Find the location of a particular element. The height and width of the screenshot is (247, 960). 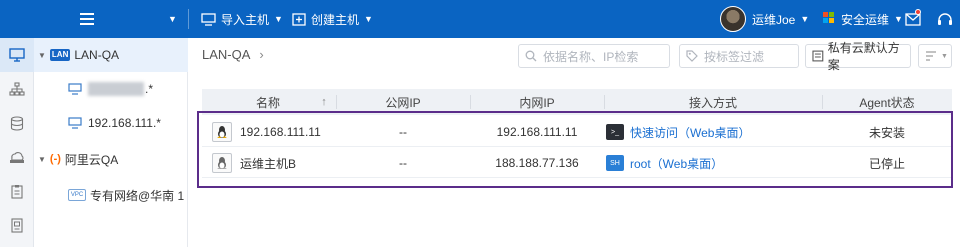

tree-node-aliyun-qa: ▼ (-) 阿里云QA is located at coordinates (111, 159).